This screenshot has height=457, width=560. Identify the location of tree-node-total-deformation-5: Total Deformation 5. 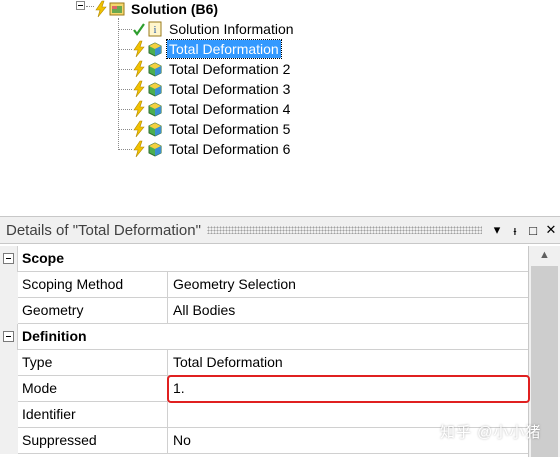
(212, 129).